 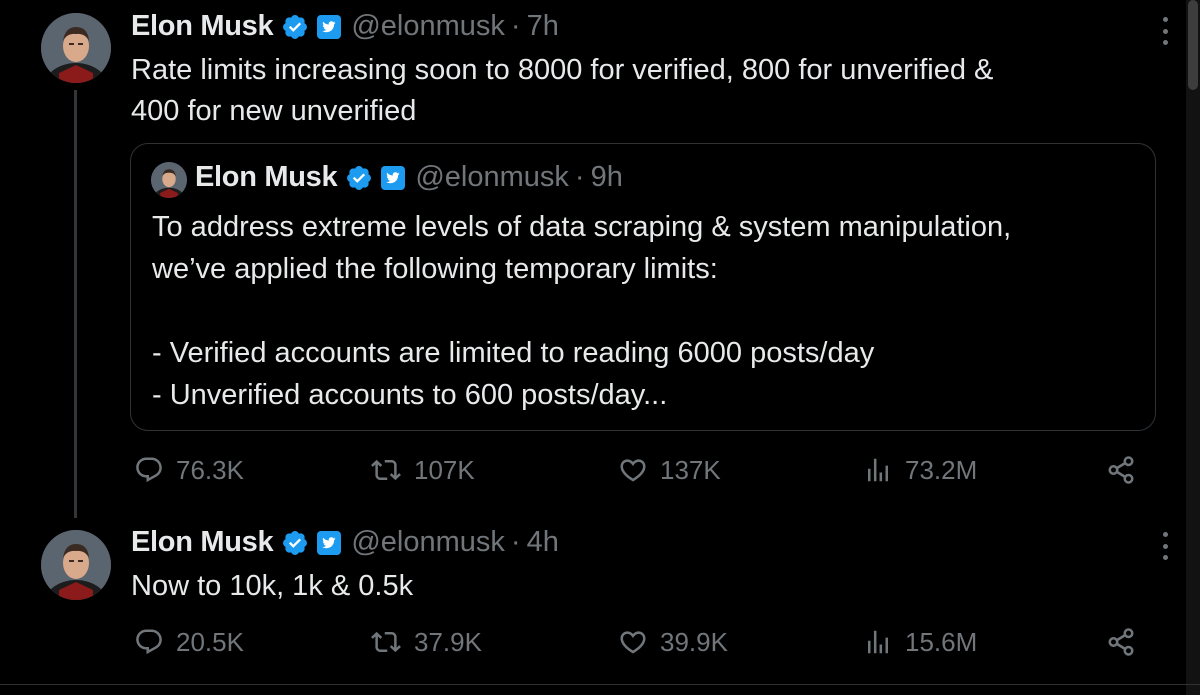 I want to click on views-button: 15.6M, so click(x=920, y=642).